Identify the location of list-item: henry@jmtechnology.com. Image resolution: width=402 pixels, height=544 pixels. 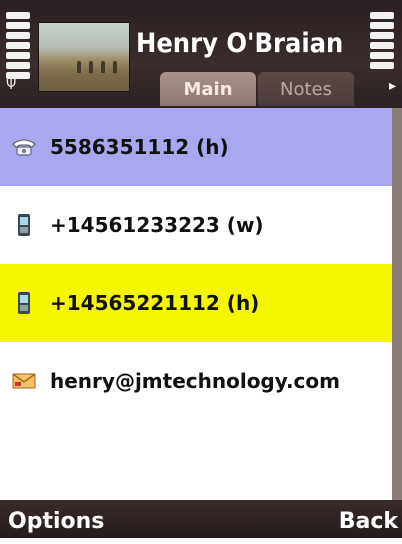
(196, 381).